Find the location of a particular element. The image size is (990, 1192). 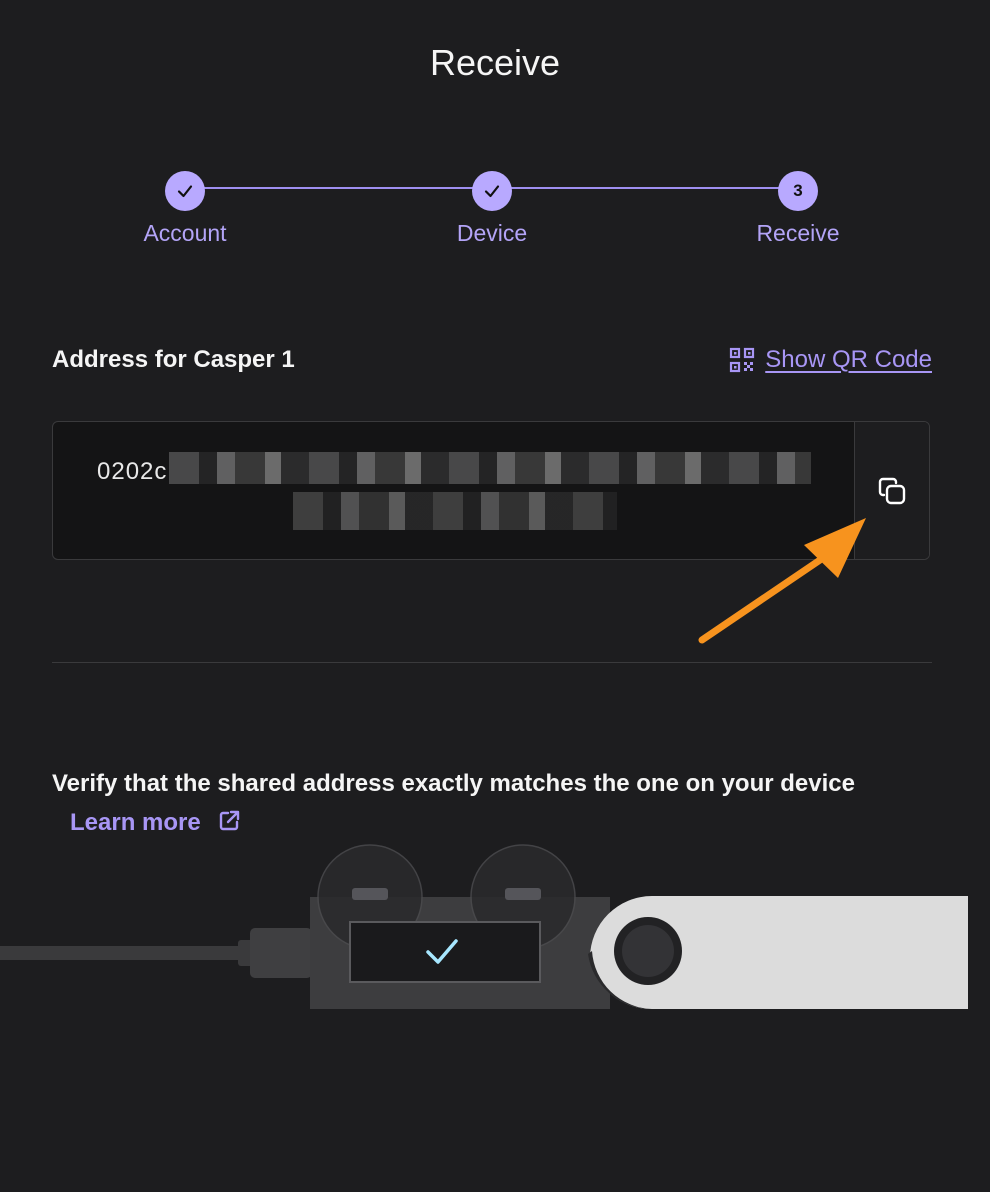

qr-code-icon is located at coordinates (742, 360).